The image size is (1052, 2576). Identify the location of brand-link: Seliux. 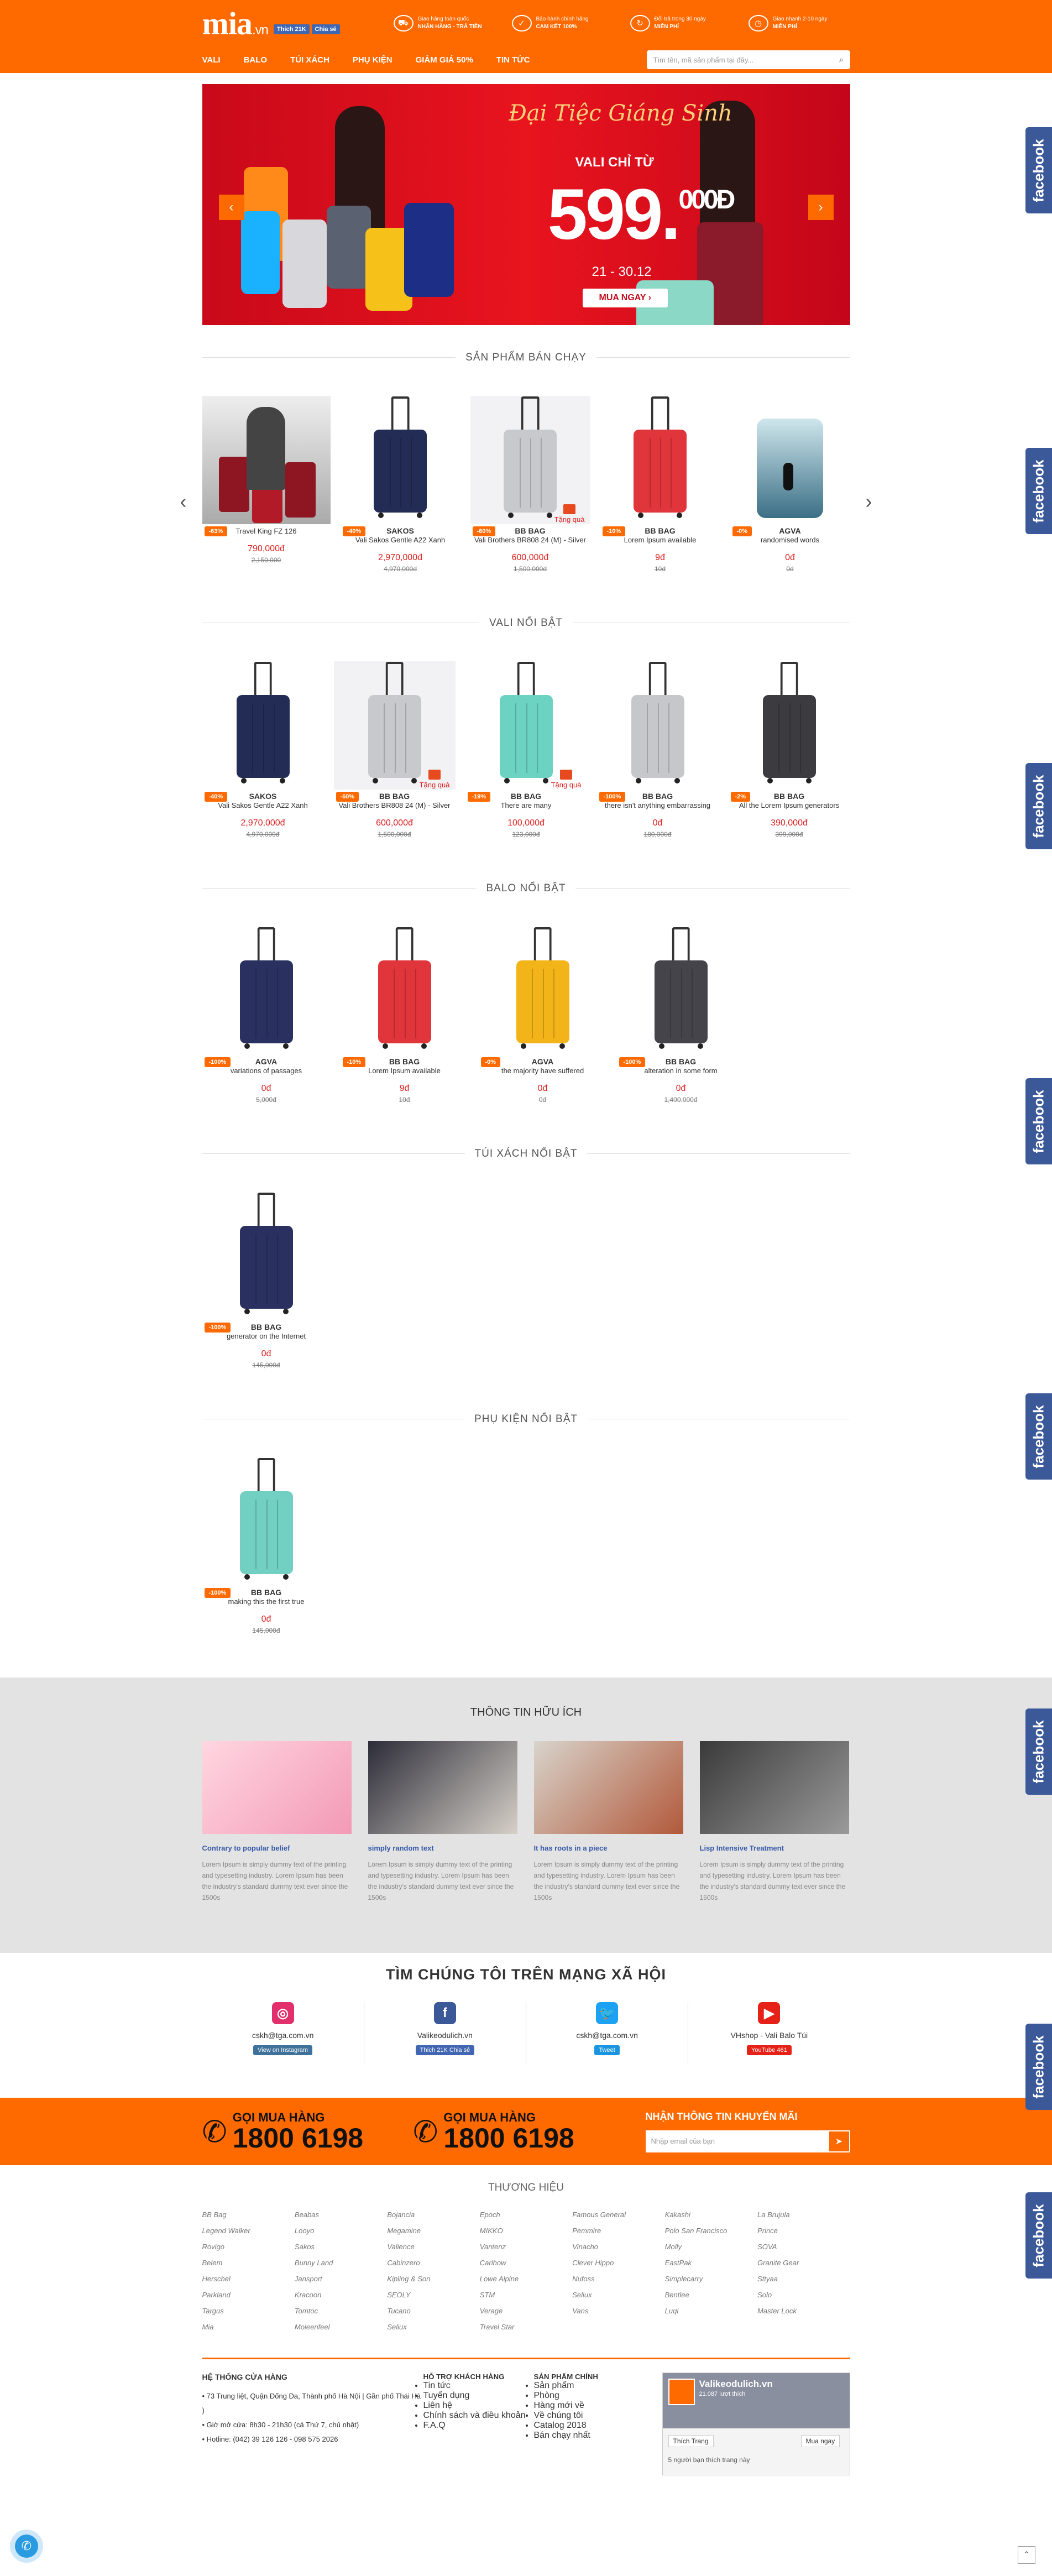
(618, 2295).